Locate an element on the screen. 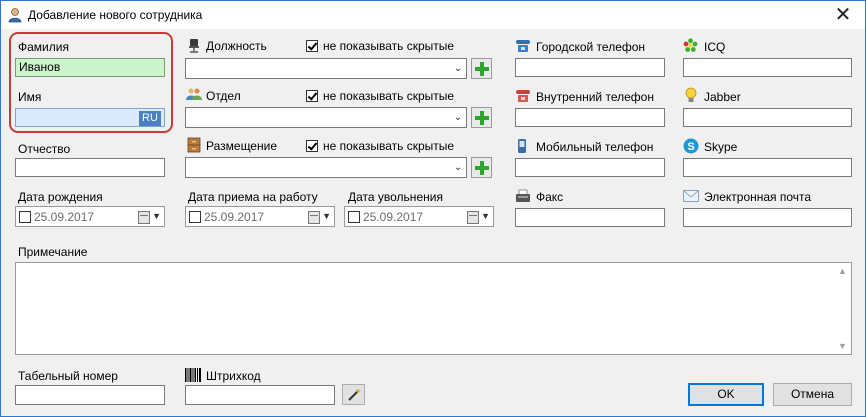 Image resolution: width=866 pixels, height=417 pixels. birth-date-picker: 25.09.2017 ▼ is located at coordinates (90, 216).